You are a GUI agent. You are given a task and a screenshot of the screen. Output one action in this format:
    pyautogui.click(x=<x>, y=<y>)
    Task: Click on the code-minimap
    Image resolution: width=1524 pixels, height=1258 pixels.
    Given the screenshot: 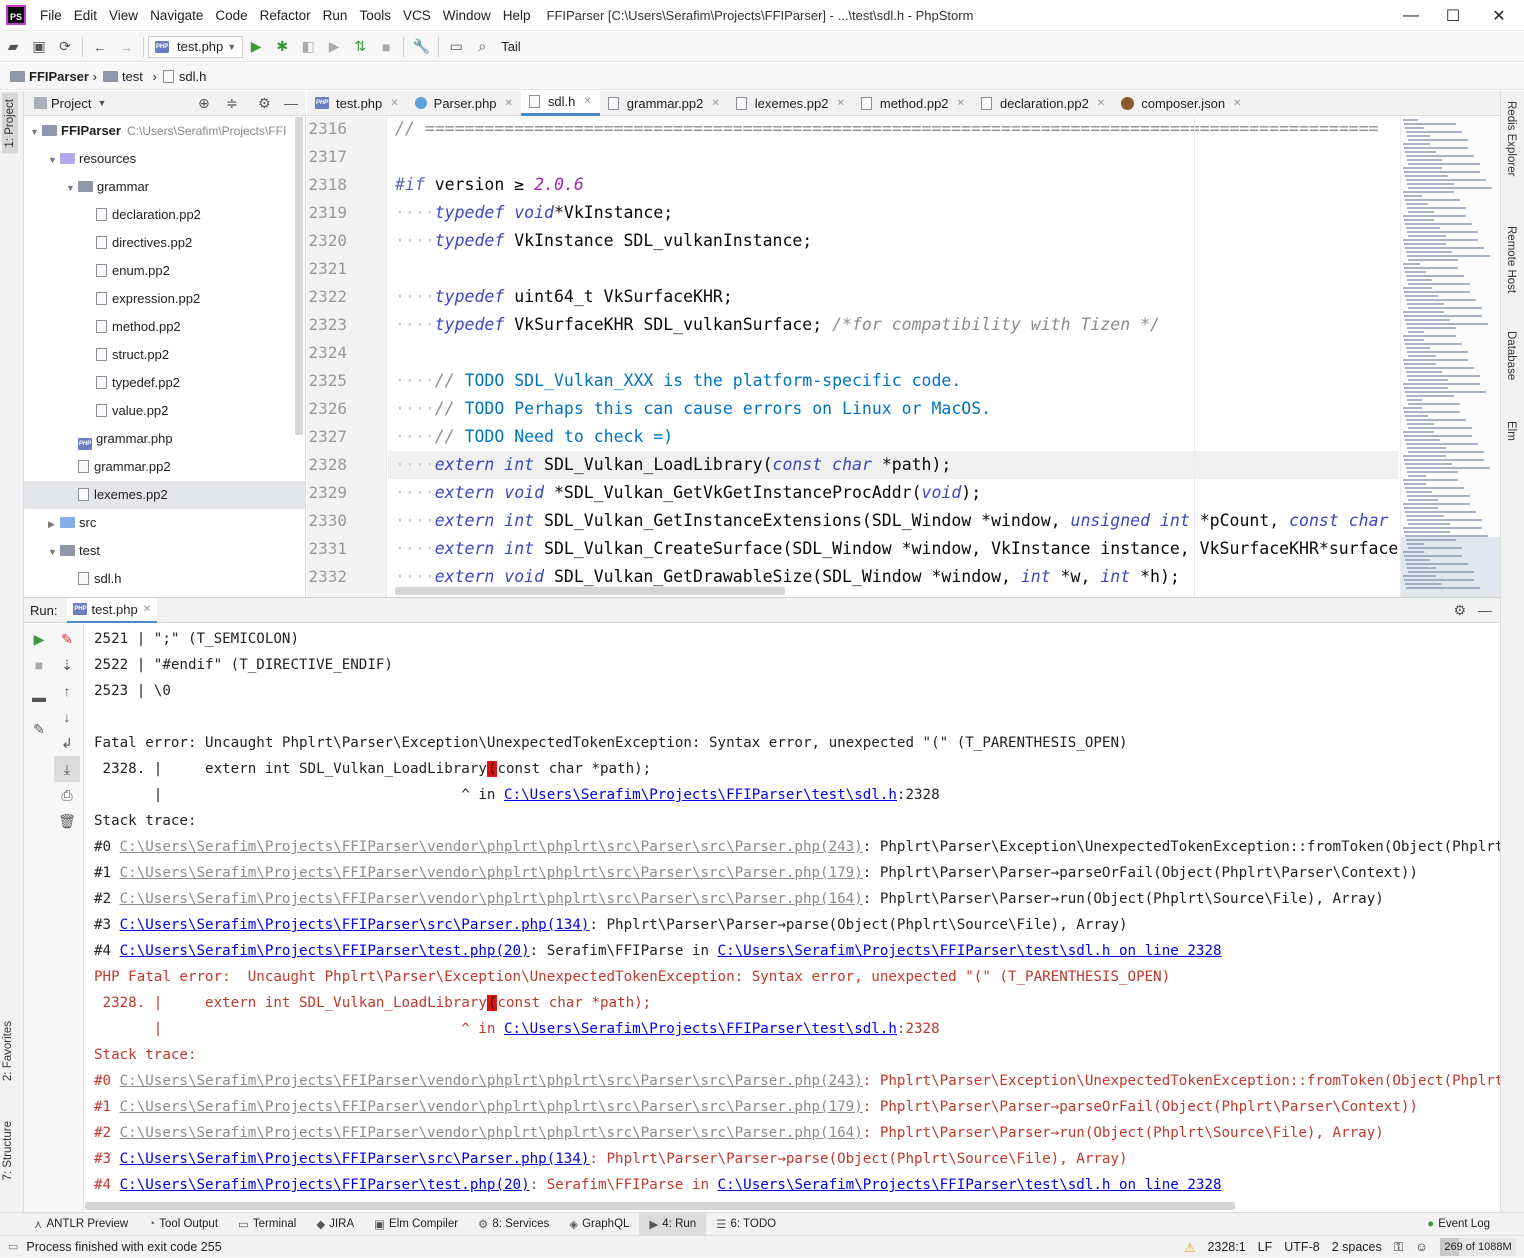 What is the action you would take?
    pyautogui.click(x=1450, y=357)
    